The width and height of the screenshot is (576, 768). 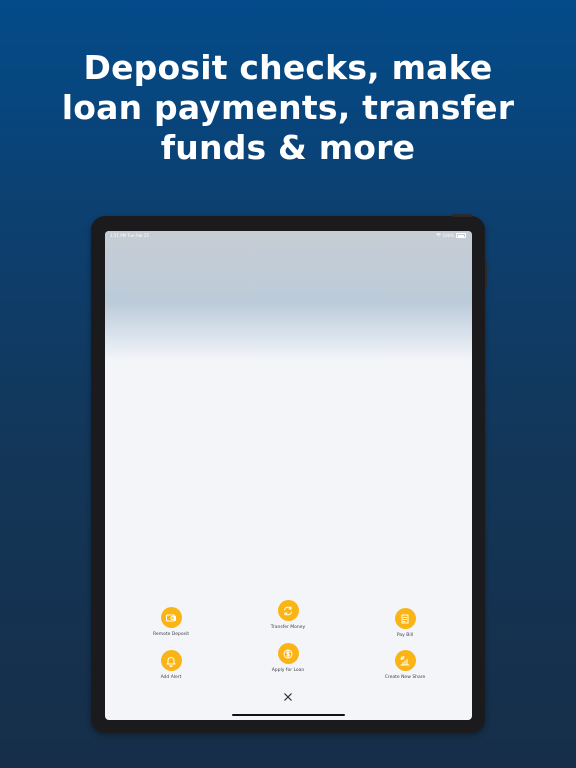 I want to click on apply-for-loan-label: Apply for Loan, so click(x=288, y=670).